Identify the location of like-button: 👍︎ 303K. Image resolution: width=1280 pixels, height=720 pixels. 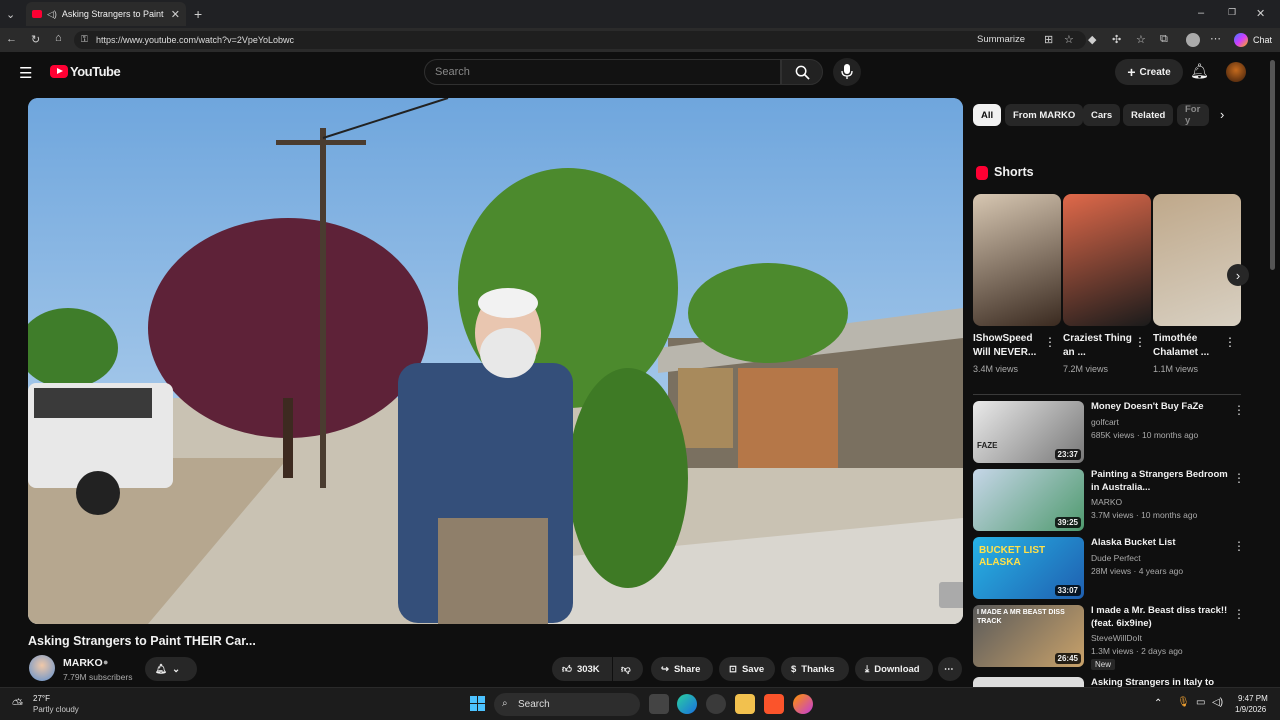
(582, 669).